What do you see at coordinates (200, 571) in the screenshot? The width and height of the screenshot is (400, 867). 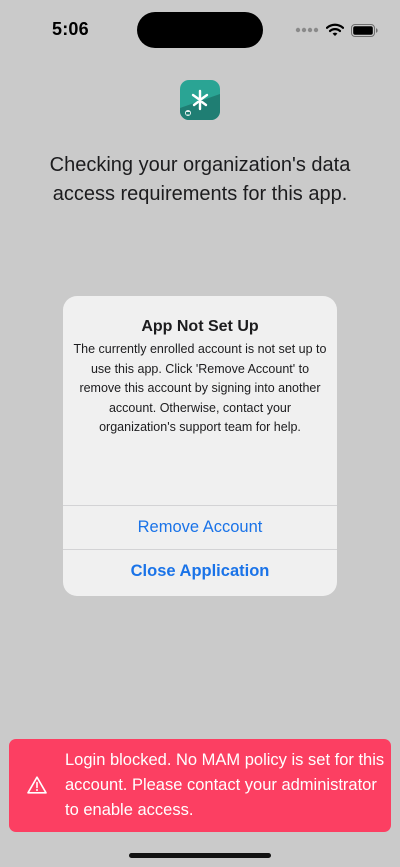 I see `close-application-button: Close Application` at bounding box center [200, 571].